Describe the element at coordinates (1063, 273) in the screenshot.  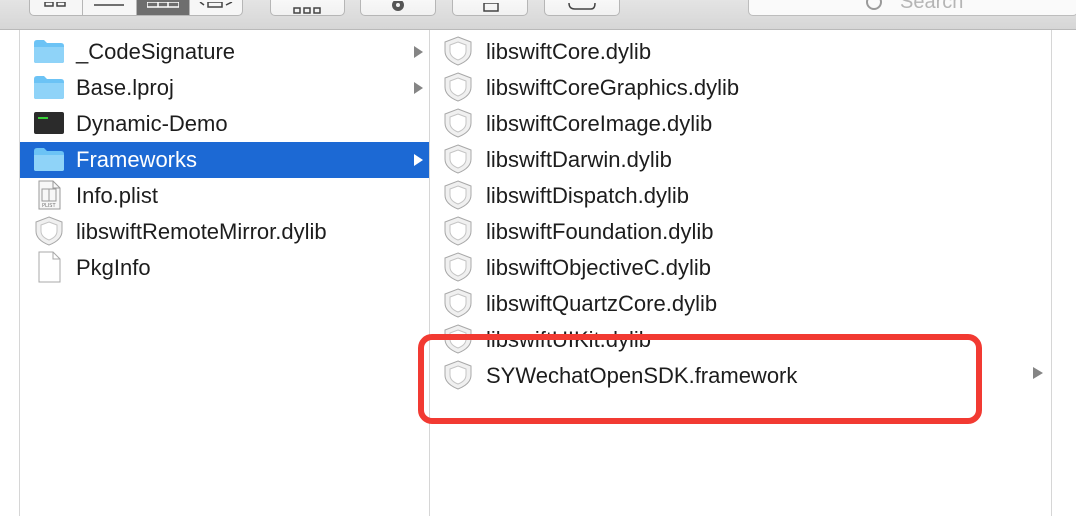
I see `next-column-edge` at that location.